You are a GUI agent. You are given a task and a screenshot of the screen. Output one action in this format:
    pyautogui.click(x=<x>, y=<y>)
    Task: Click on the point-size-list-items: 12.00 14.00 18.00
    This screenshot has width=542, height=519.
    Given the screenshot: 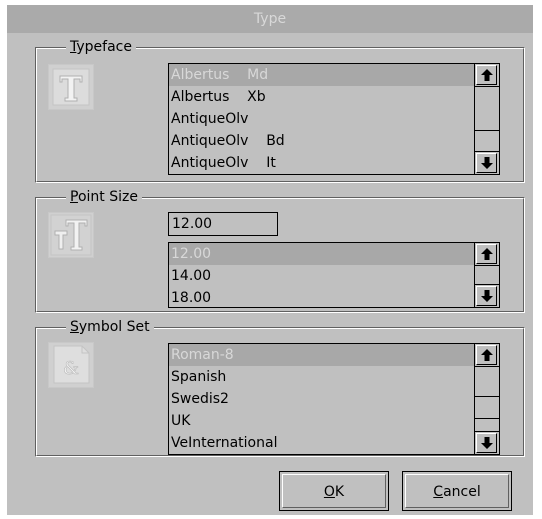 What is the action you would take?
    pyautogui.click(x=321, y=275)
    